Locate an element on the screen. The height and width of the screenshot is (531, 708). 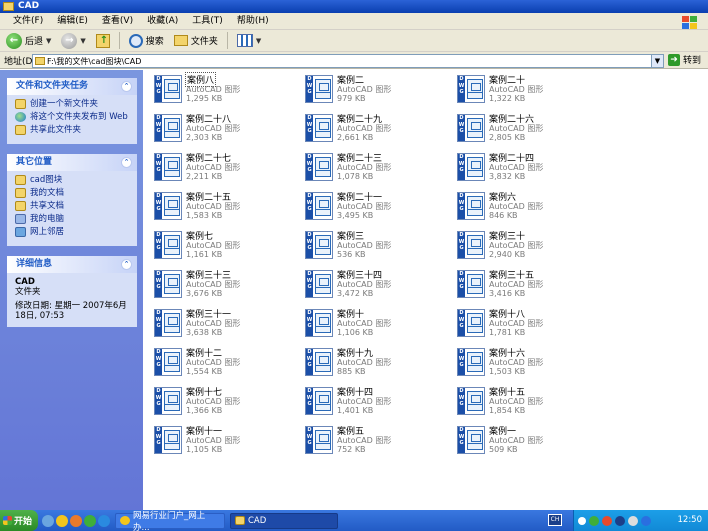
menu-favorites: 收藏(A) is located at coordinates (162, 21).